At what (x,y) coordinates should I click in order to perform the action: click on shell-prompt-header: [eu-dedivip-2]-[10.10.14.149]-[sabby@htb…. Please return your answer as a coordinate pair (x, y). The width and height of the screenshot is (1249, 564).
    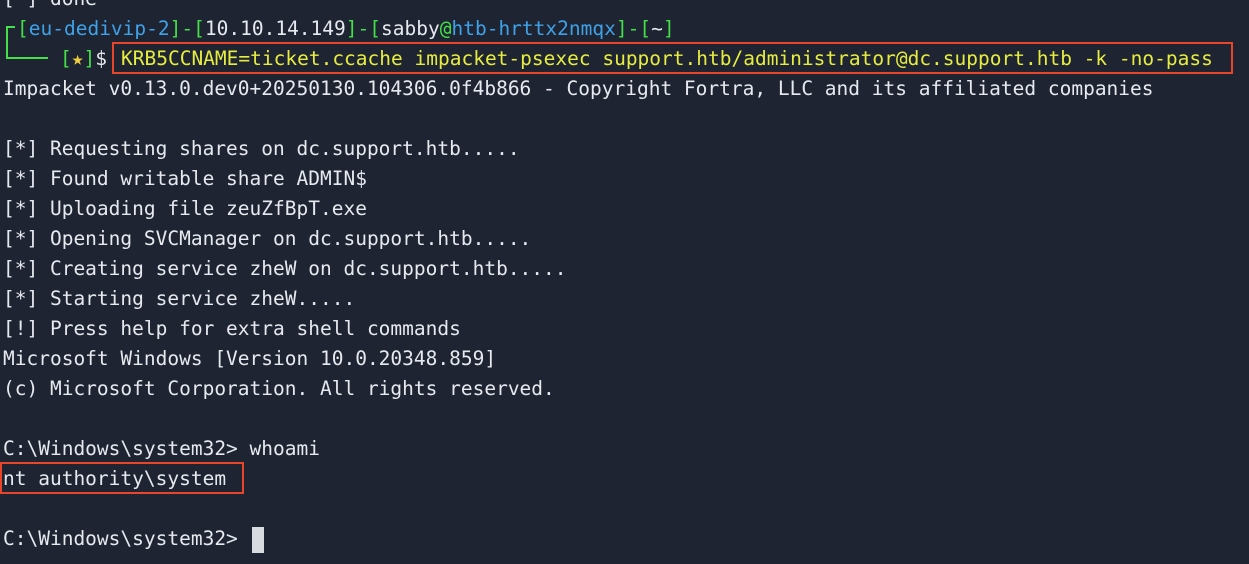
    Looking at the image, I should click on (346, 28).